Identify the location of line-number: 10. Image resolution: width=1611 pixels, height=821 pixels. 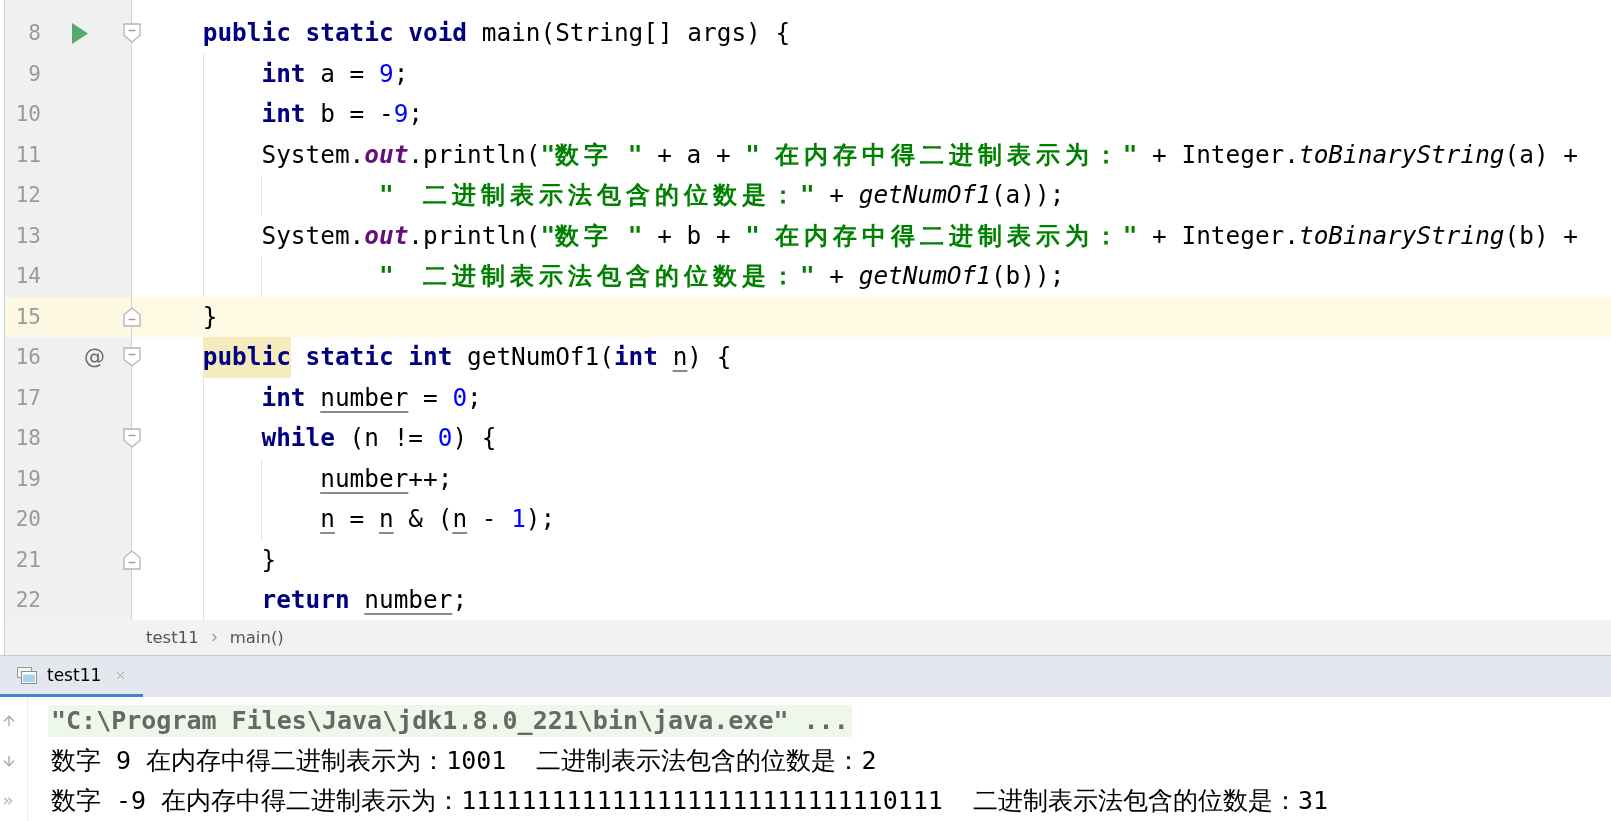
(28, 114).